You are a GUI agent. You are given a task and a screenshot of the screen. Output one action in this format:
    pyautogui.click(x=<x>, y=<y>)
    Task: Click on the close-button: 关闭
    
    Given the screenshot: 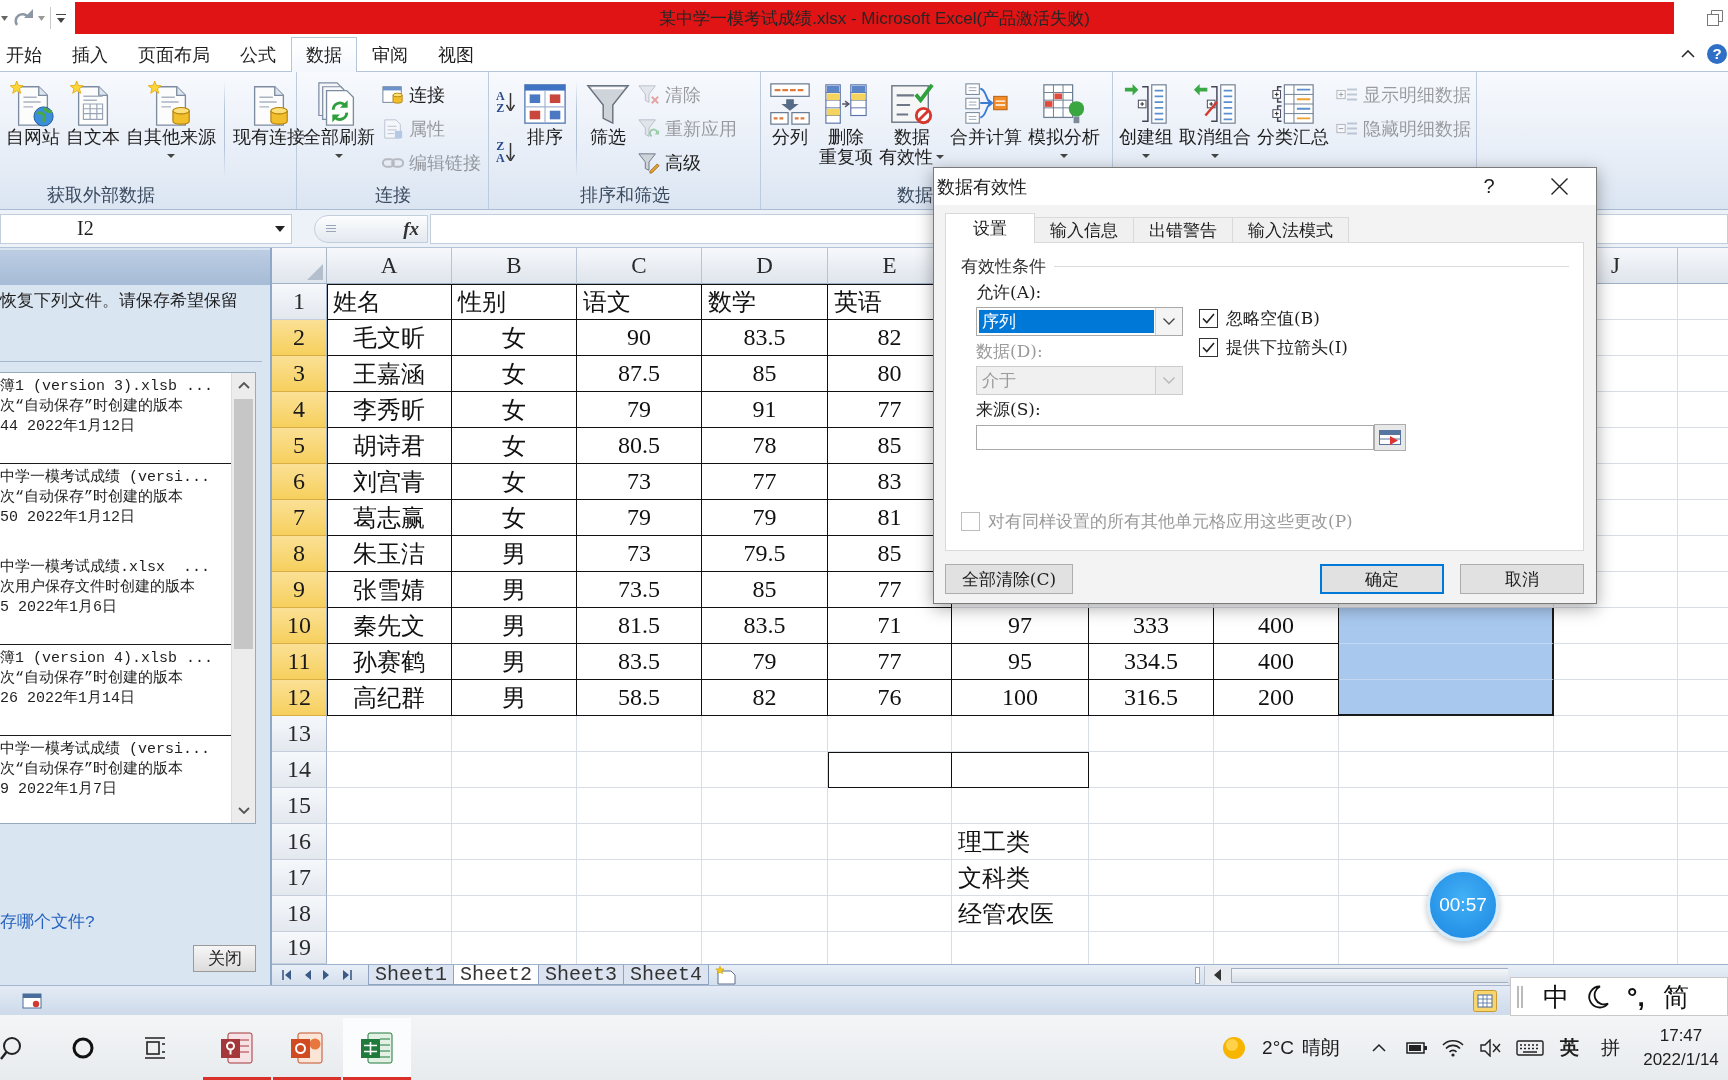 What is the action you would take?
    pyautogui.click(x=224, y=958)
    